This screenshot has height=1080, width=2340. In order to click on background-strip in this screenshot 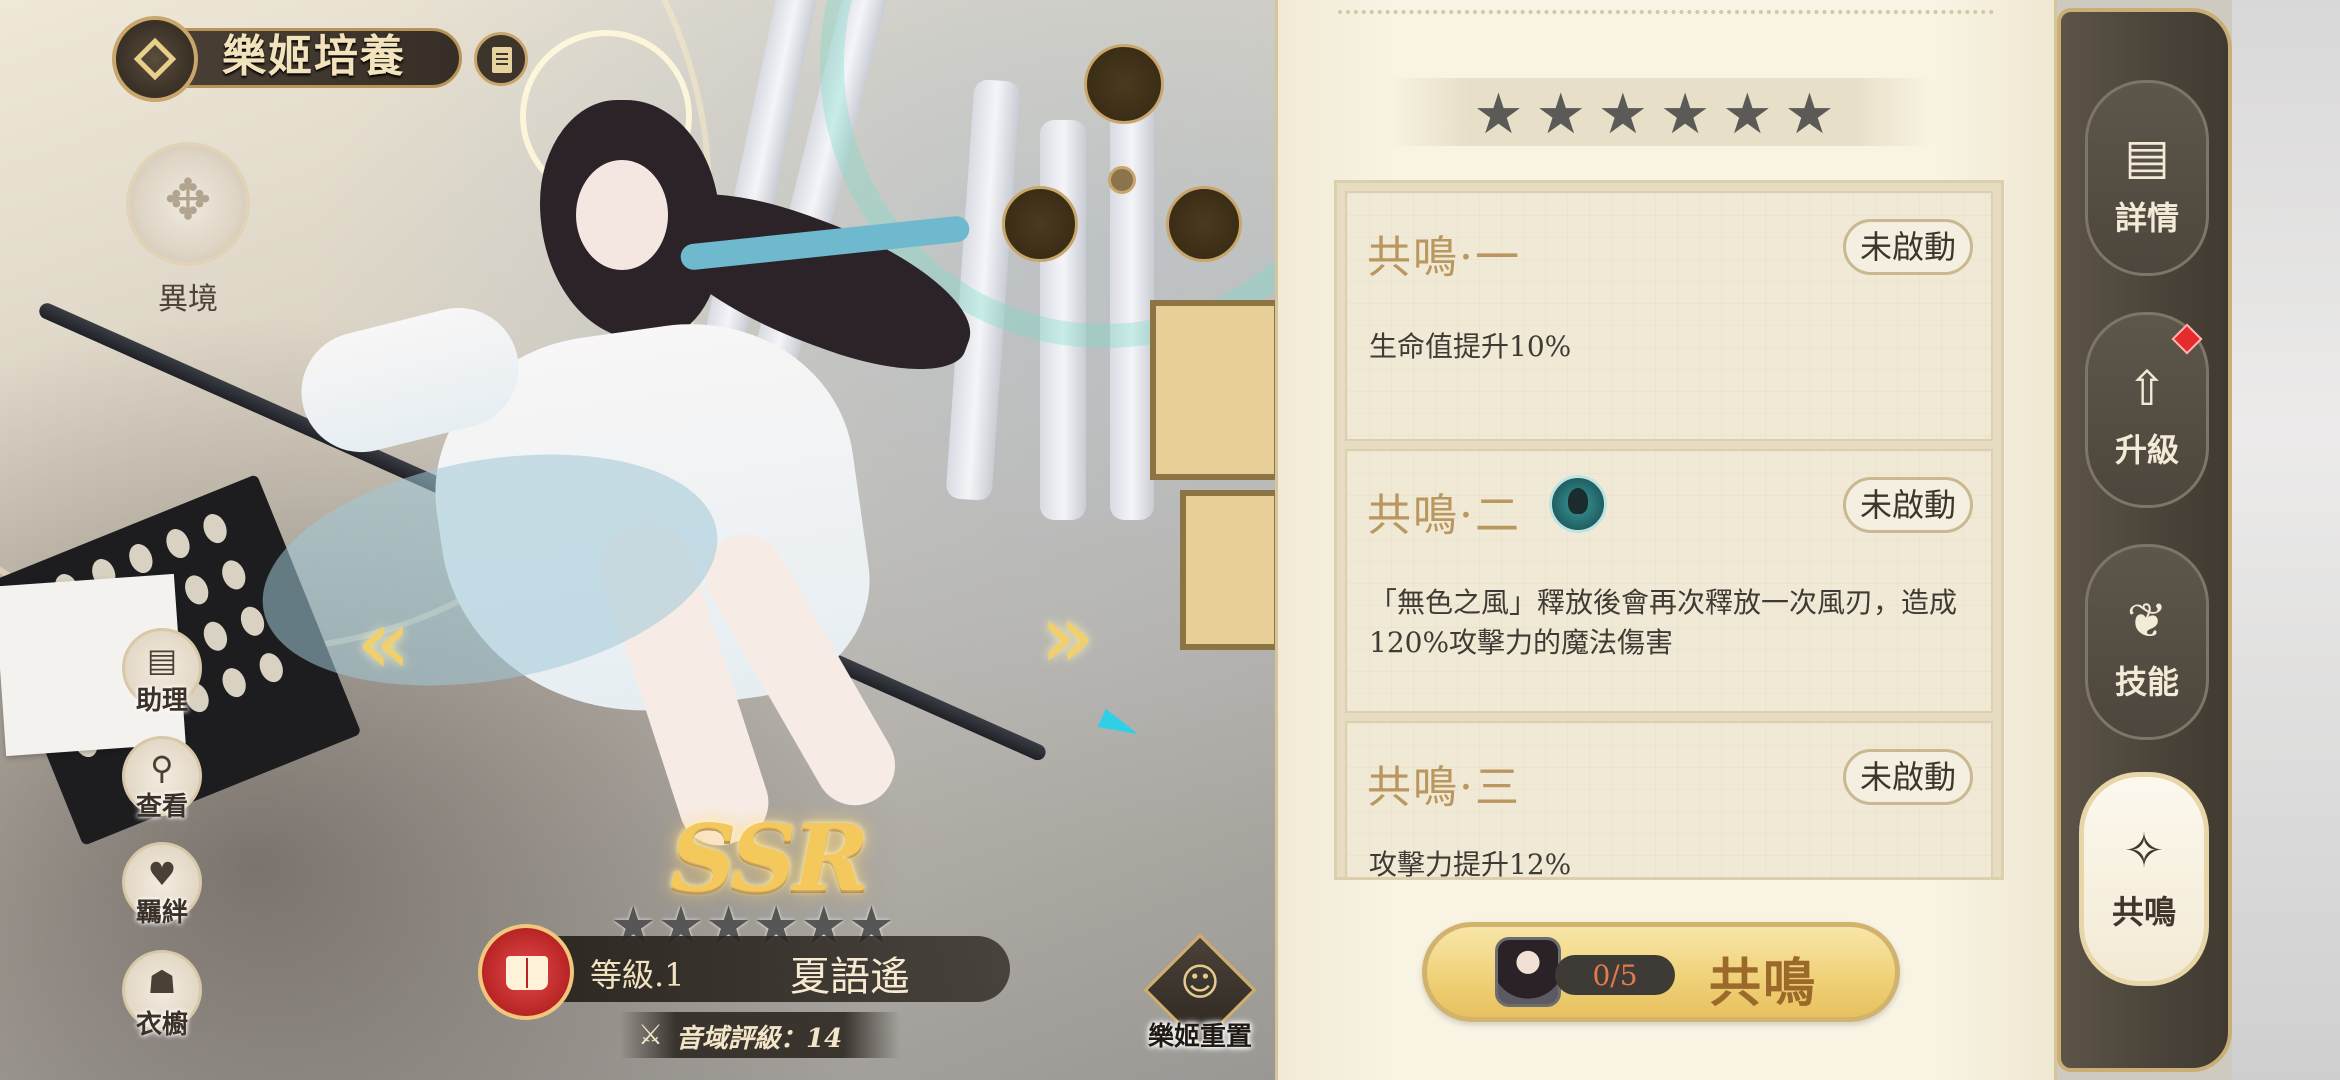, I will do `click(2286, 540)`.